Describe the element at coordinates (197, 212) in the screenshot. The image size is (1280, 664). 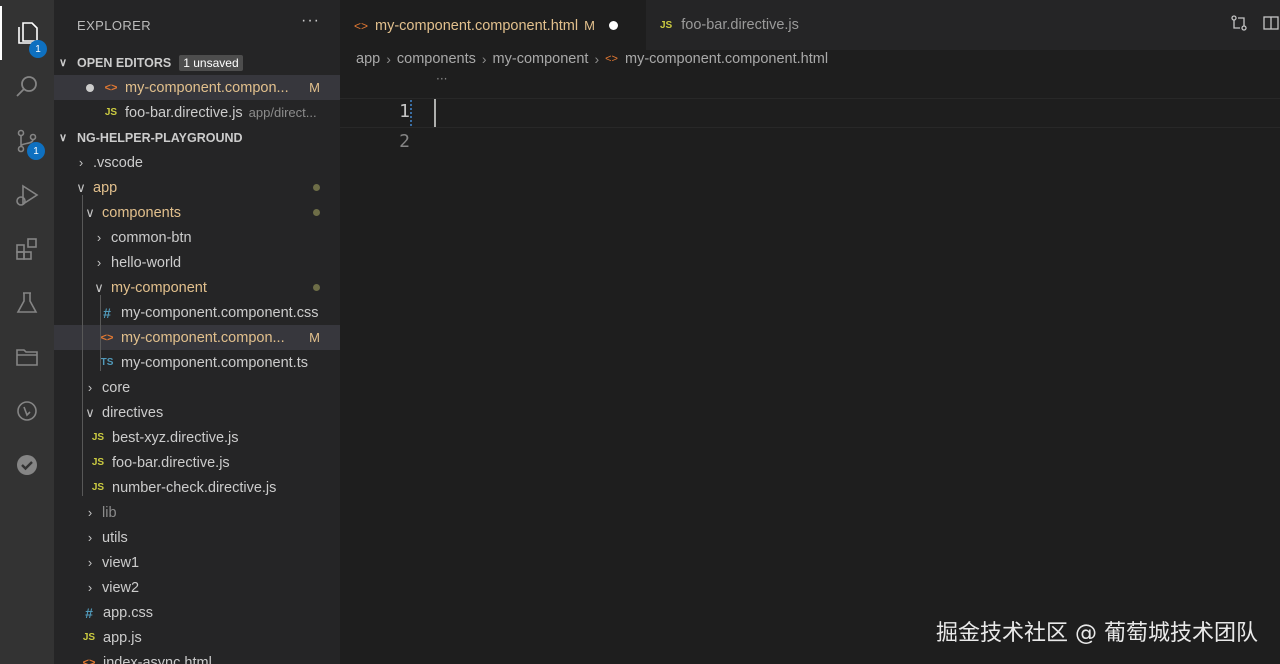
I see `tree-folder-components: ∨ components` at that location.